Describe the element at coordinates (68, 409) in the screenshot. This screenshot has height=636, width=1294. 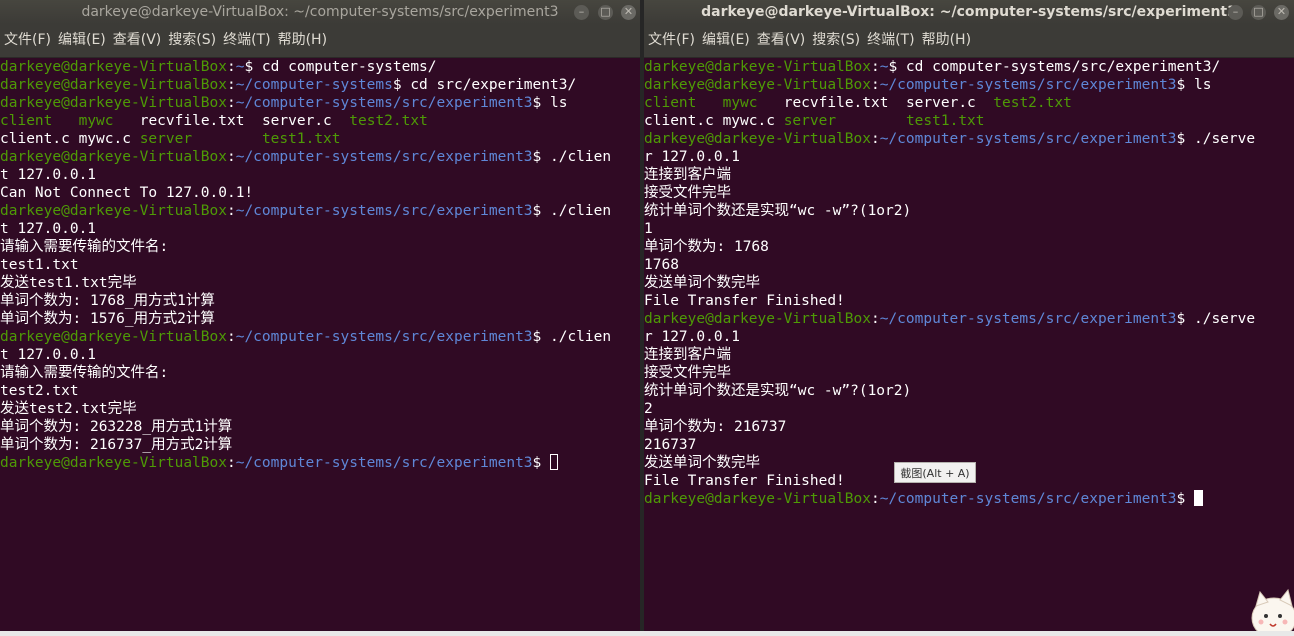
I see `output-text: 发送test2.txt完毕` at that location.